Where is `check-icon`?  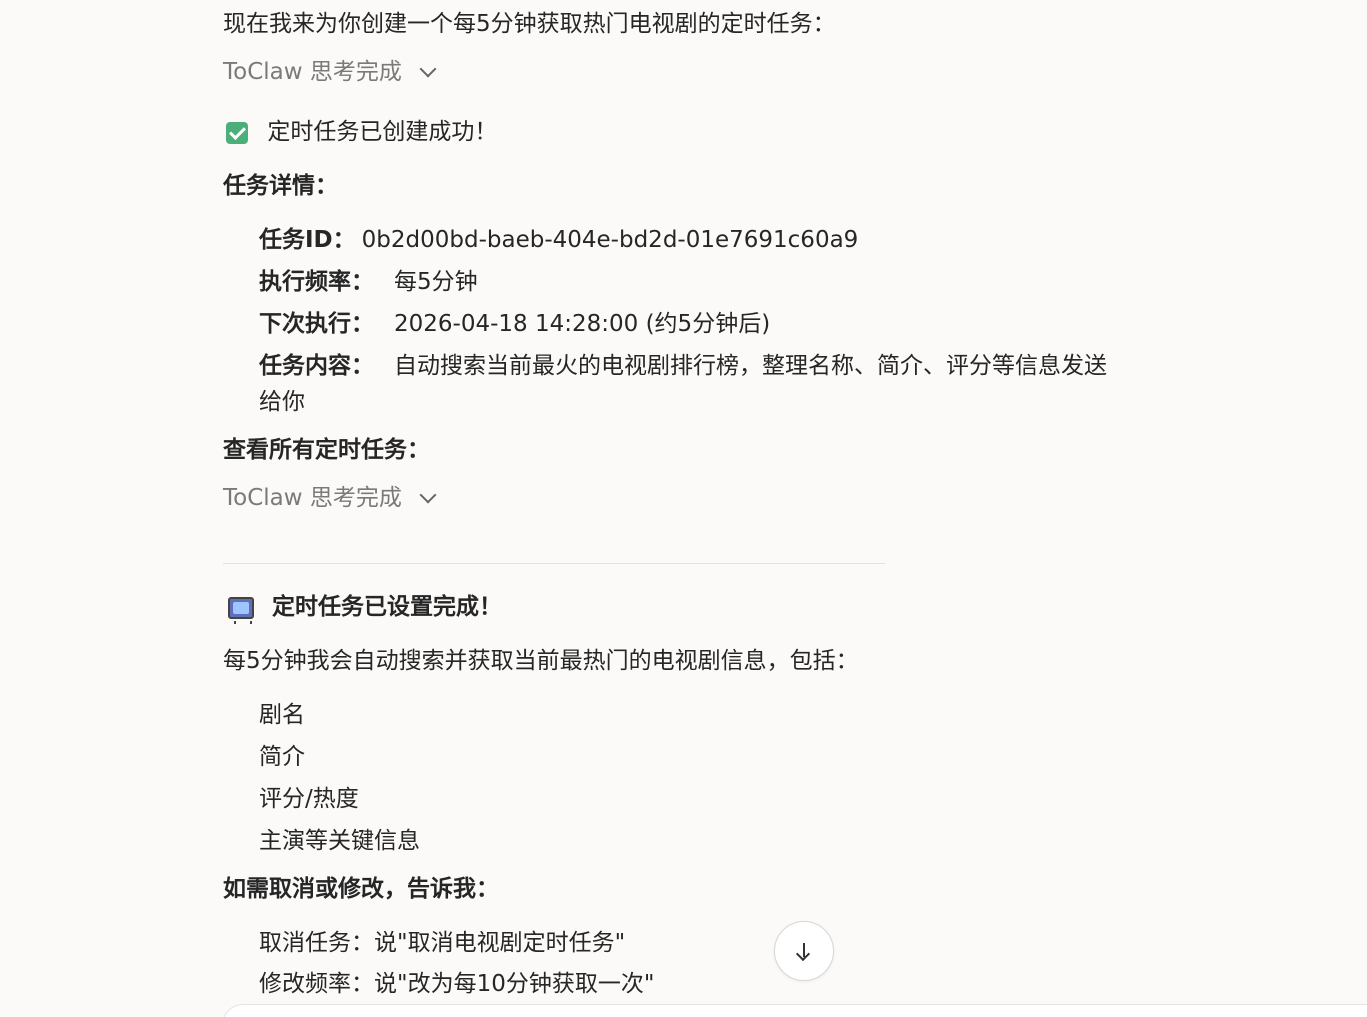 check-icon is located at coordinates (237, 132).